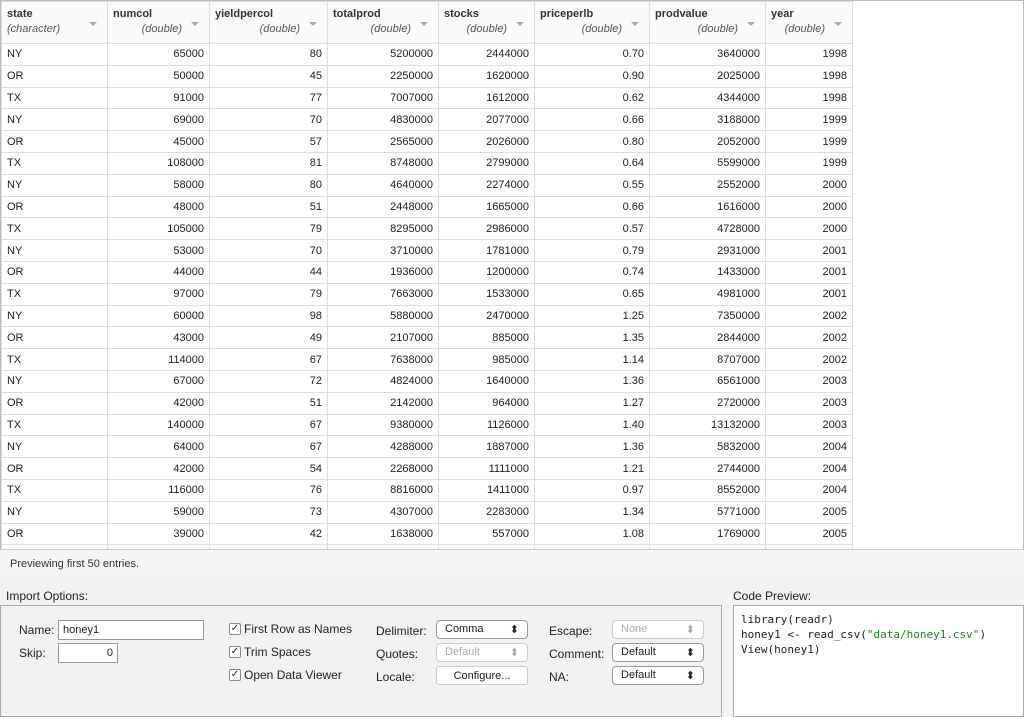 The width and height of the screenshot is (1024, 717). Describe the element at coordinates (809, 250) in the screenshot. I see `cell-year: 2001` at that location.